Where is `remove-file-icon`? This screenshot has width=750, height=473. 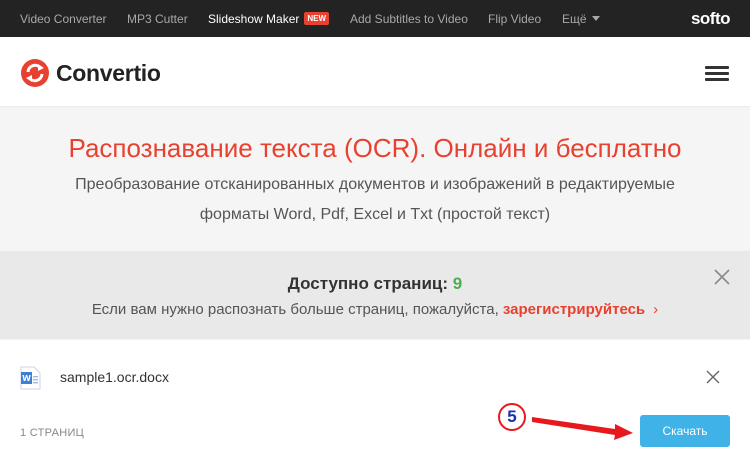 remove-file-icon is located at coordinates (713, 377).